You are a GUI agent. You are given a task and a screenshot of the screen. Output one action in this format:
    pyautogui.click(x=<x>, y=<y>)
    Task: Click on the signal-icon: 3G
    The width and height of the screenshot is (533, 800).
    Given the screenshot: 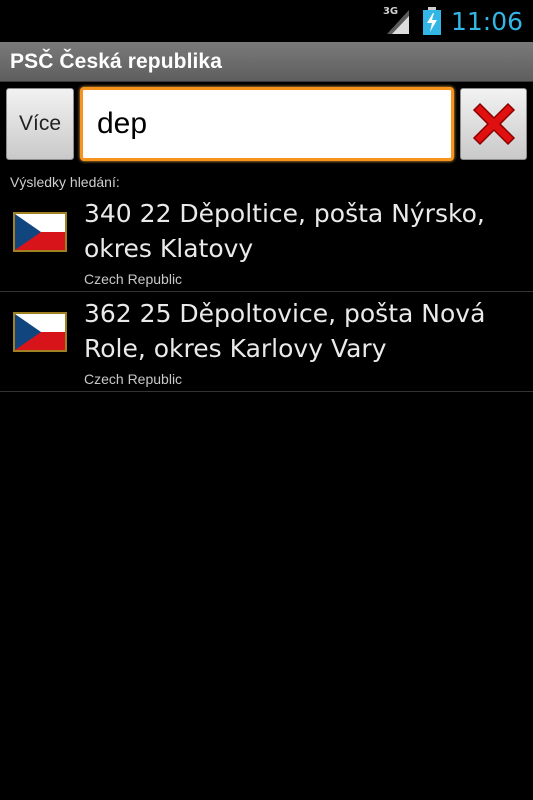 What is the action you would take?
    pyautogui.click(x=398, y=21)
    